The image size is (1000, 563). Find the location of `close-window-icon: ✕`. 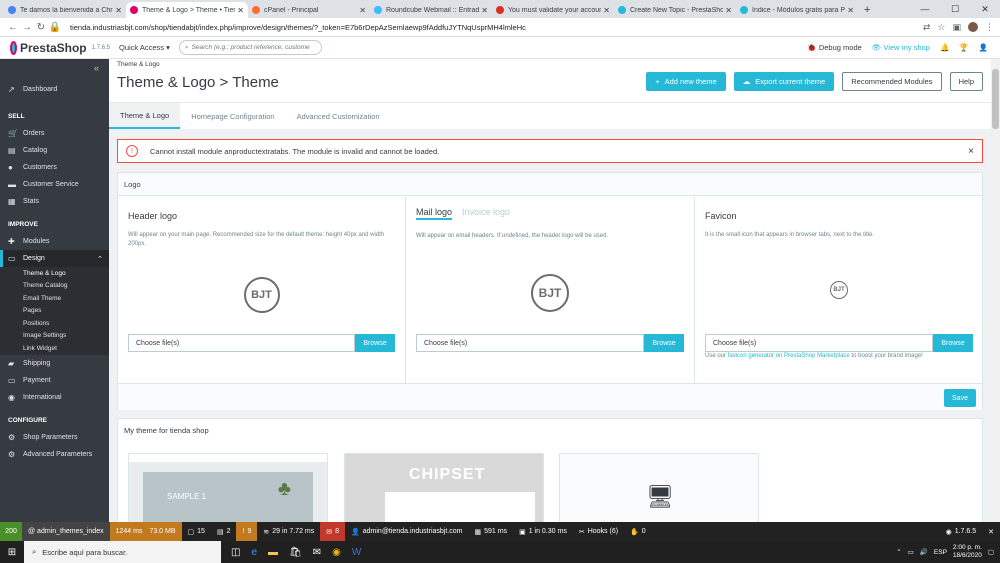

close-window-icon: ✕ is located at coordinates (985, 9).